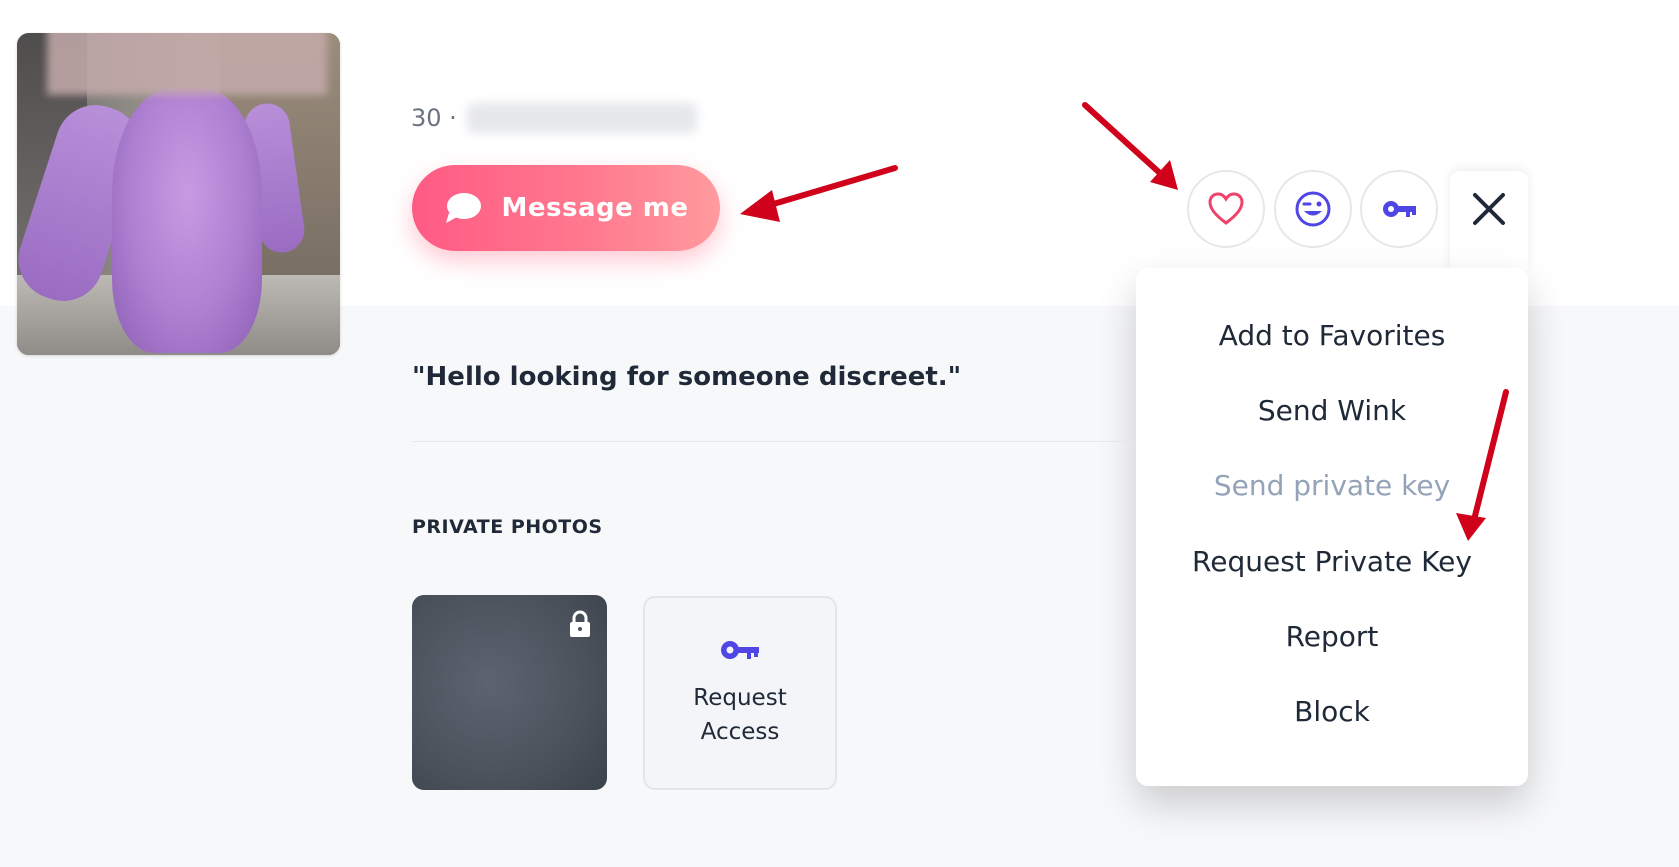 The height and width of the screenshot is (867, 1679). What do you see at coordinates (187, 220) in the screenshot?
I see `photo-dress` at bounding box center [187, 220].